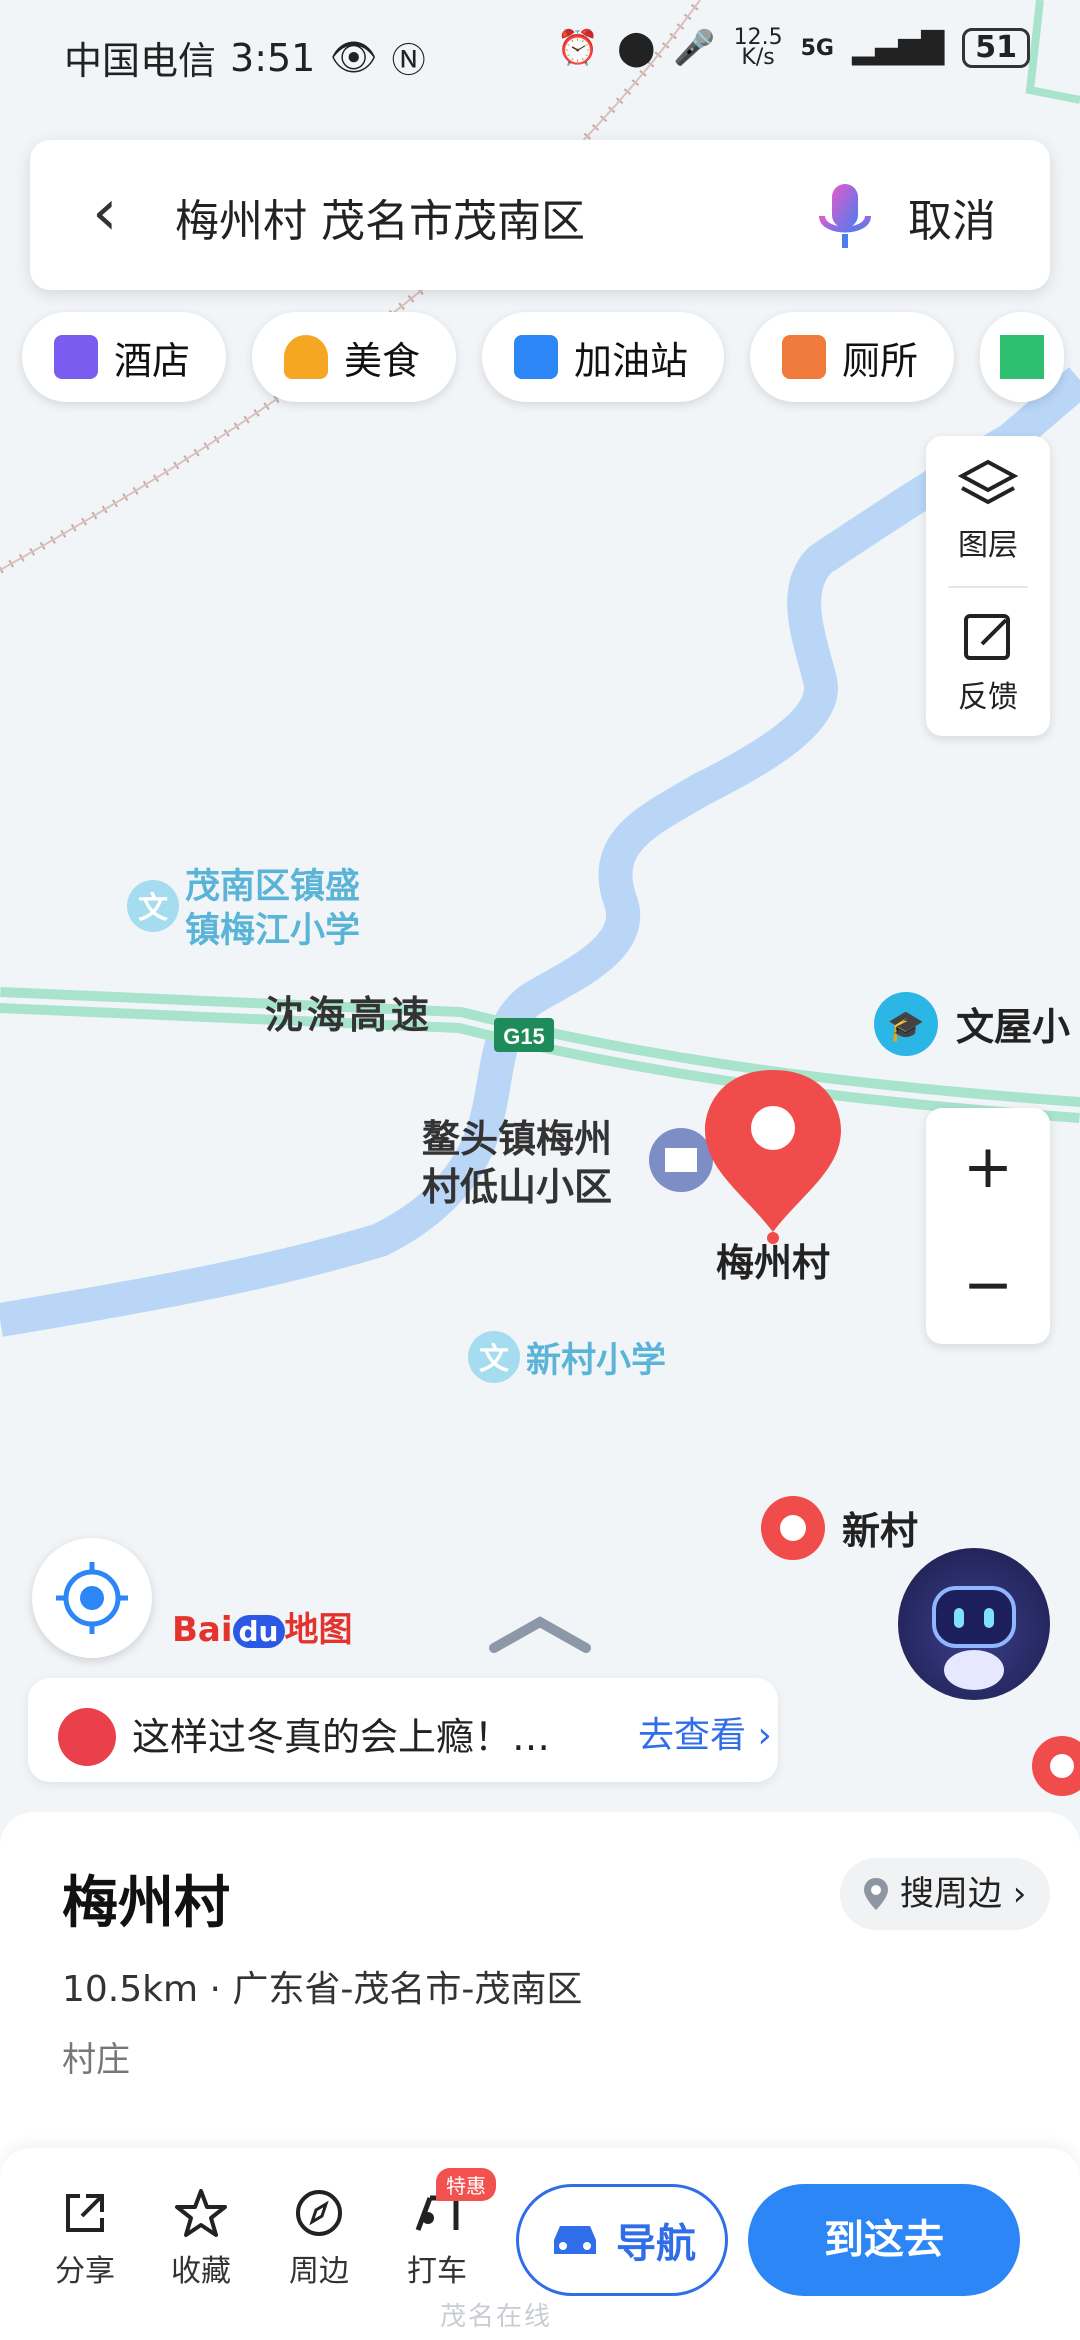  What do you see at coordinates (85, 2239) in the screenshot?
I see `share-button: 分享` at bounding box center [85, 2239].